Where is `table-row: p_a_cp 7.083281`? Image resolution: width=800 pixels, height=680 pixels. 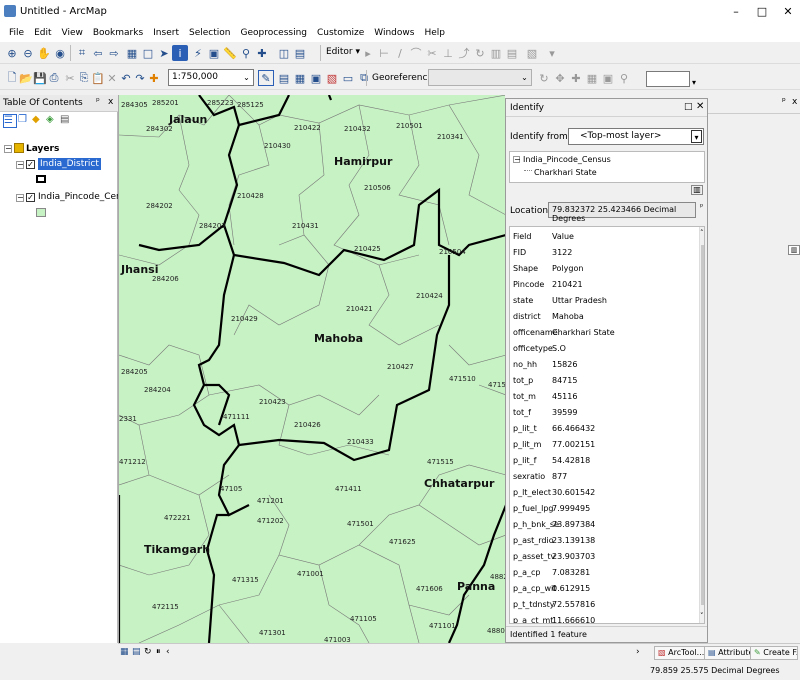 table-row: p_a_cp 7.083281 is located at coordinates (603, 573).